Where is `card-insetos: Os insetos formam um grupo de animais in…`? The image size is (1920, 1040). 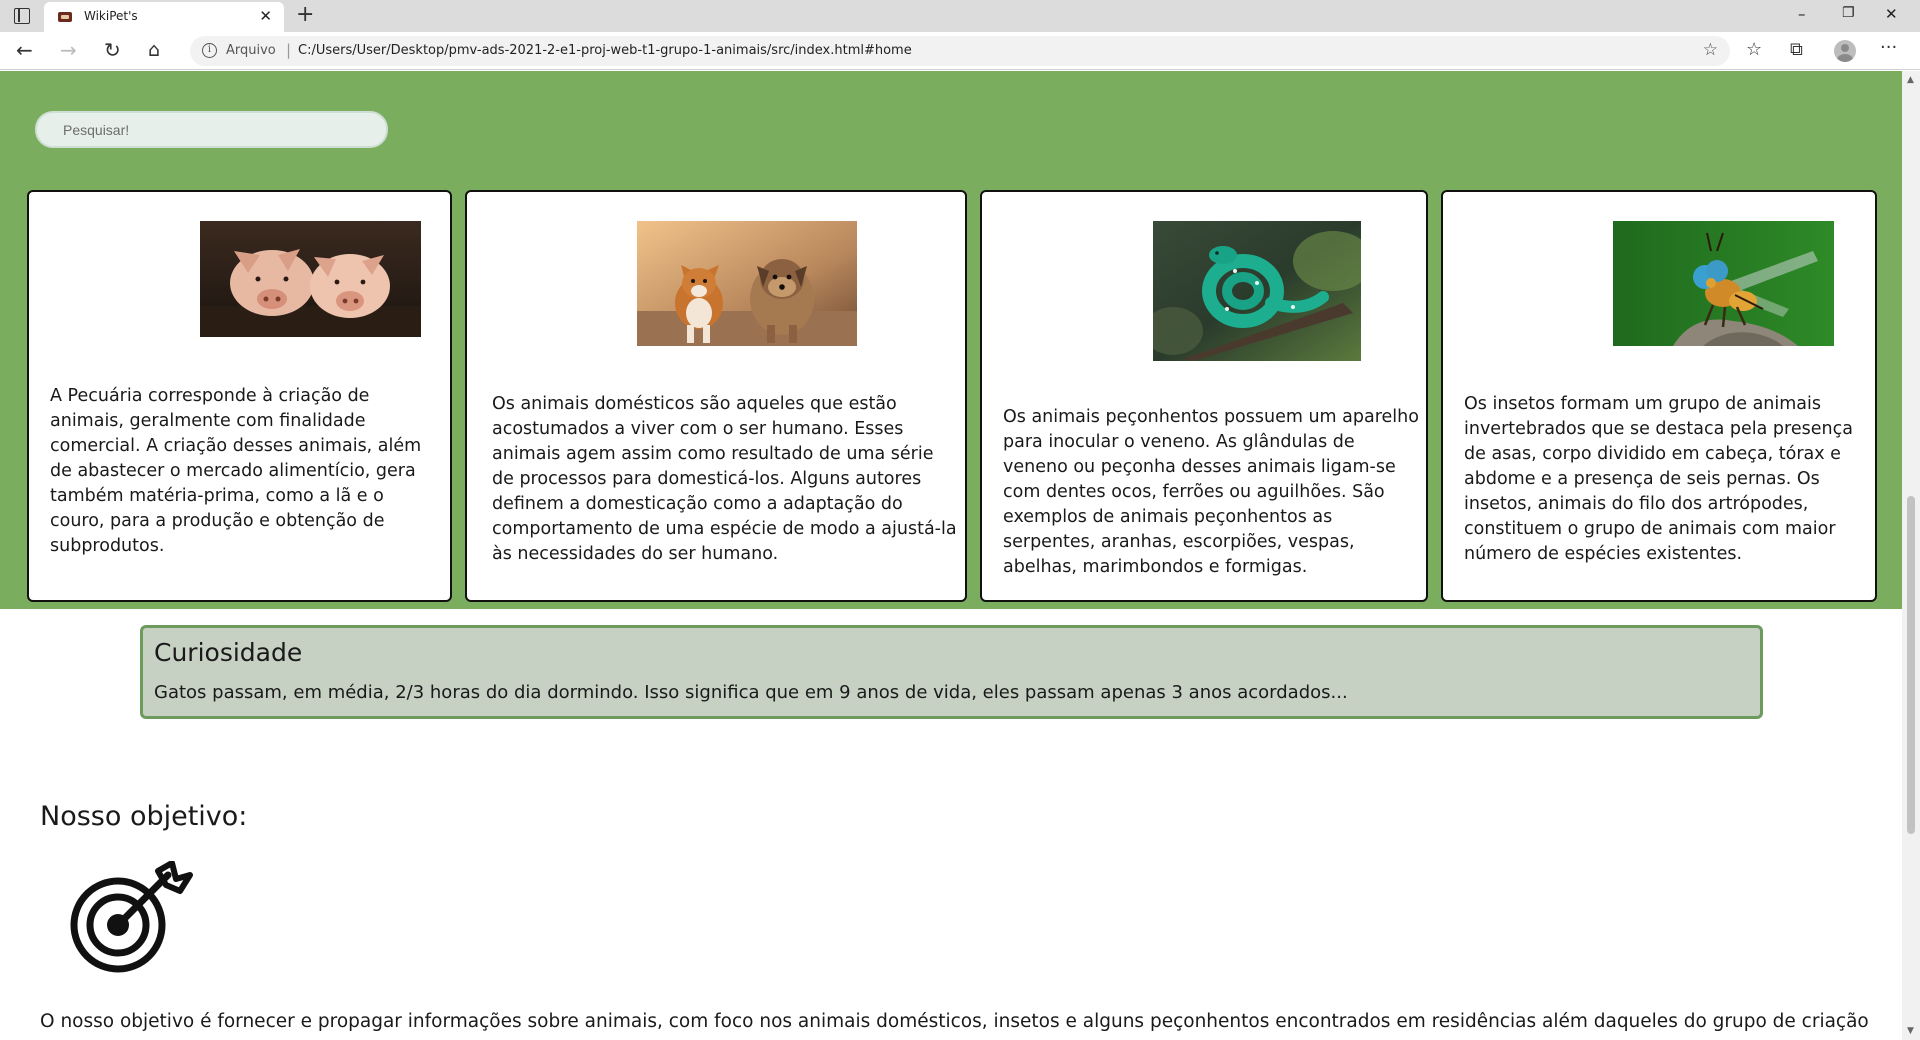
card-insetos: Os insetos formam um grupo de animais in… is located at coordinates (1659, 396).